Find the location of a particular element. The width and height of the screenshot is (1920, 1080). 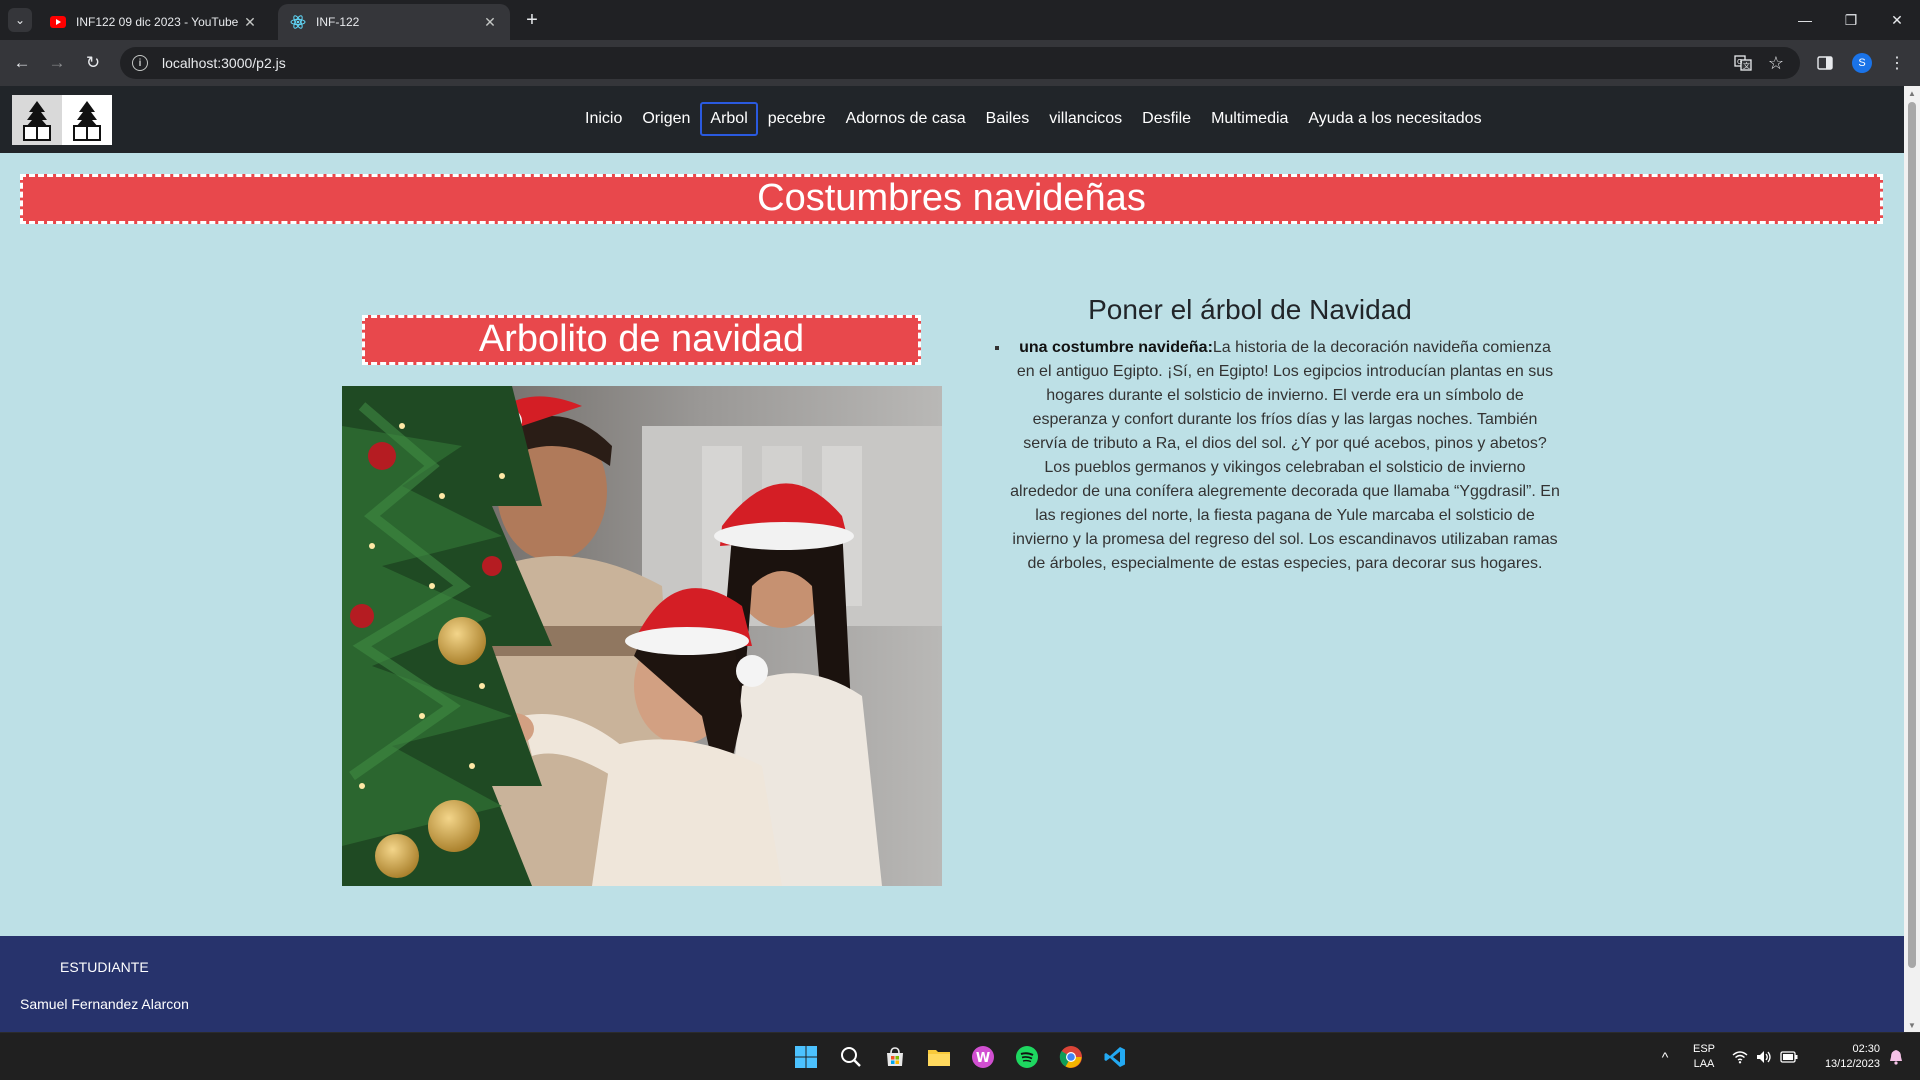

restore-icon: ❐ is located at coordinates (1851, 20).